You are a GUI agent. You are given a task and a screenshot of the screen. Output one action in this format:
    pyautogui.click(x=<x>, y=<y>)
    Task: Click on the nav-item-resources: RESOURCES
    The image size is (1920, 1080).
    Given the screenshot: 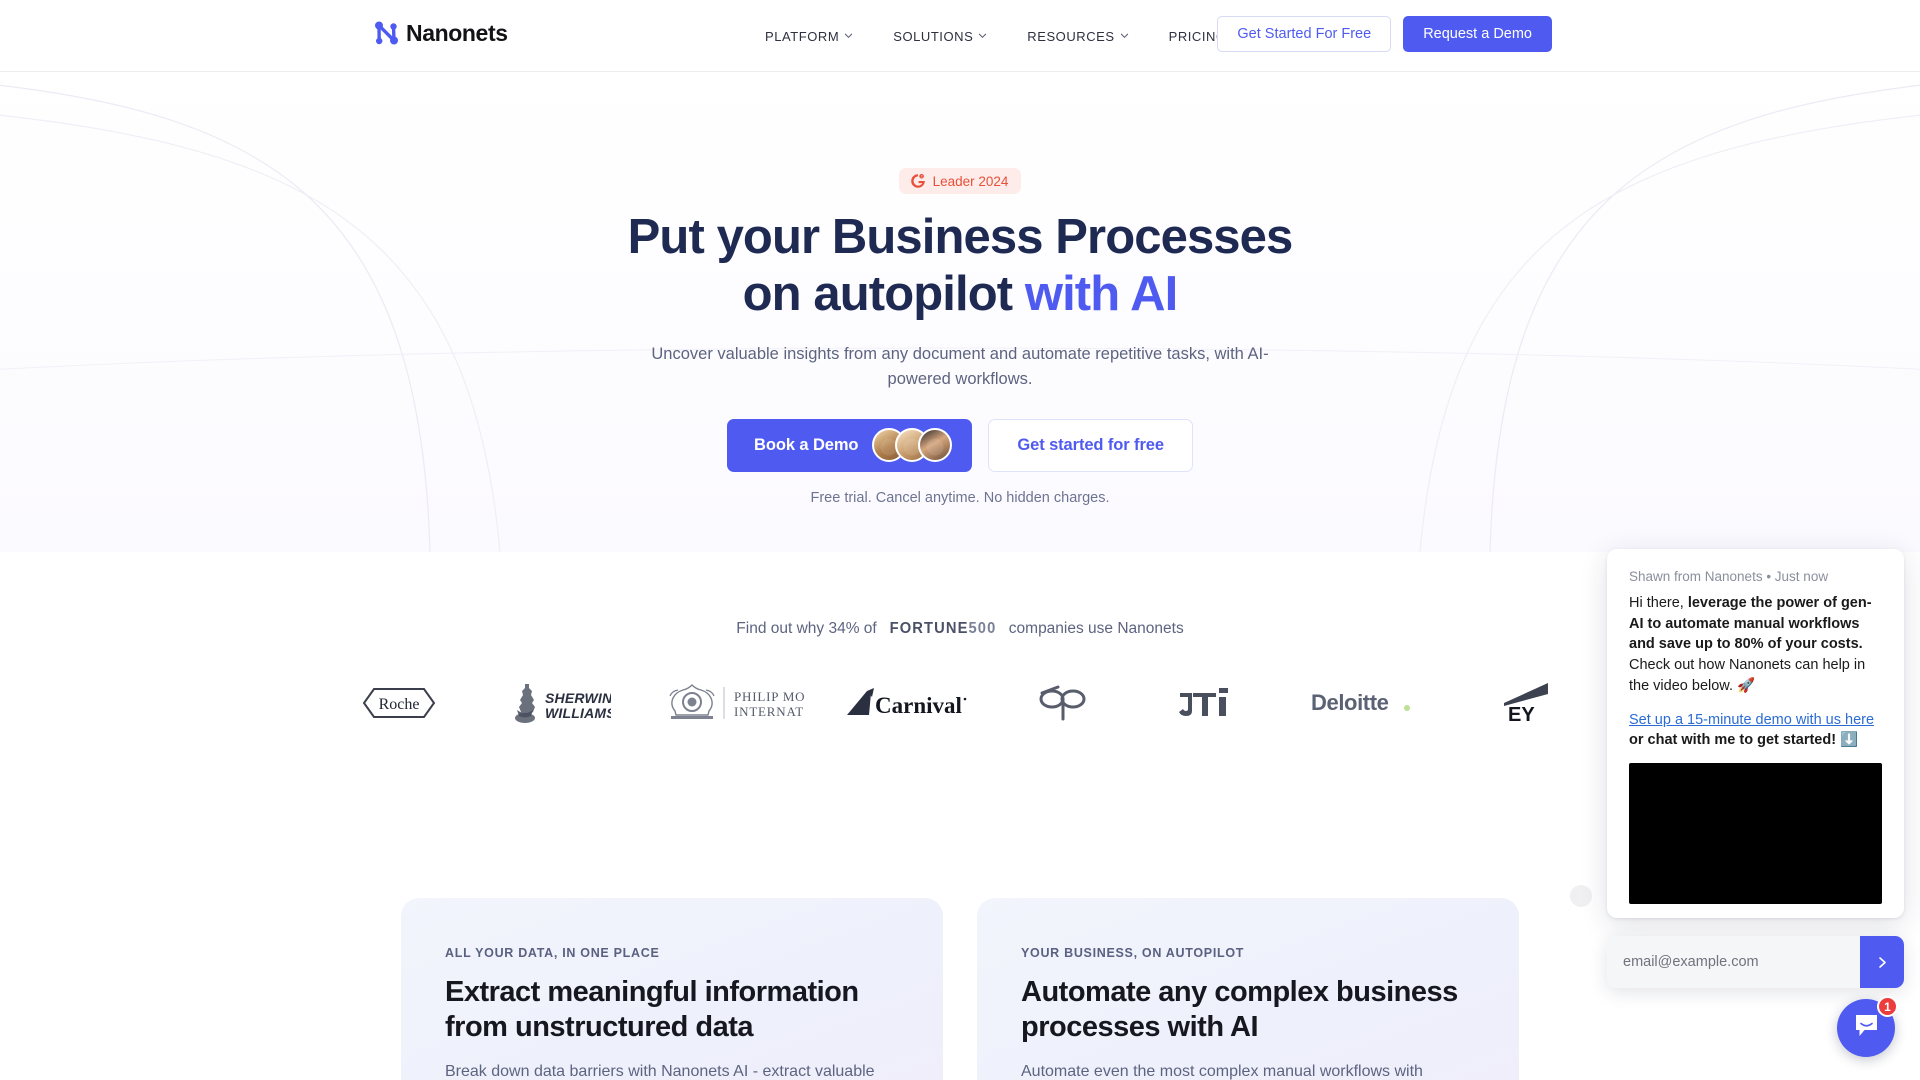 What is the action you would take?
    pyautogui.click(x=1077, y=36)
    